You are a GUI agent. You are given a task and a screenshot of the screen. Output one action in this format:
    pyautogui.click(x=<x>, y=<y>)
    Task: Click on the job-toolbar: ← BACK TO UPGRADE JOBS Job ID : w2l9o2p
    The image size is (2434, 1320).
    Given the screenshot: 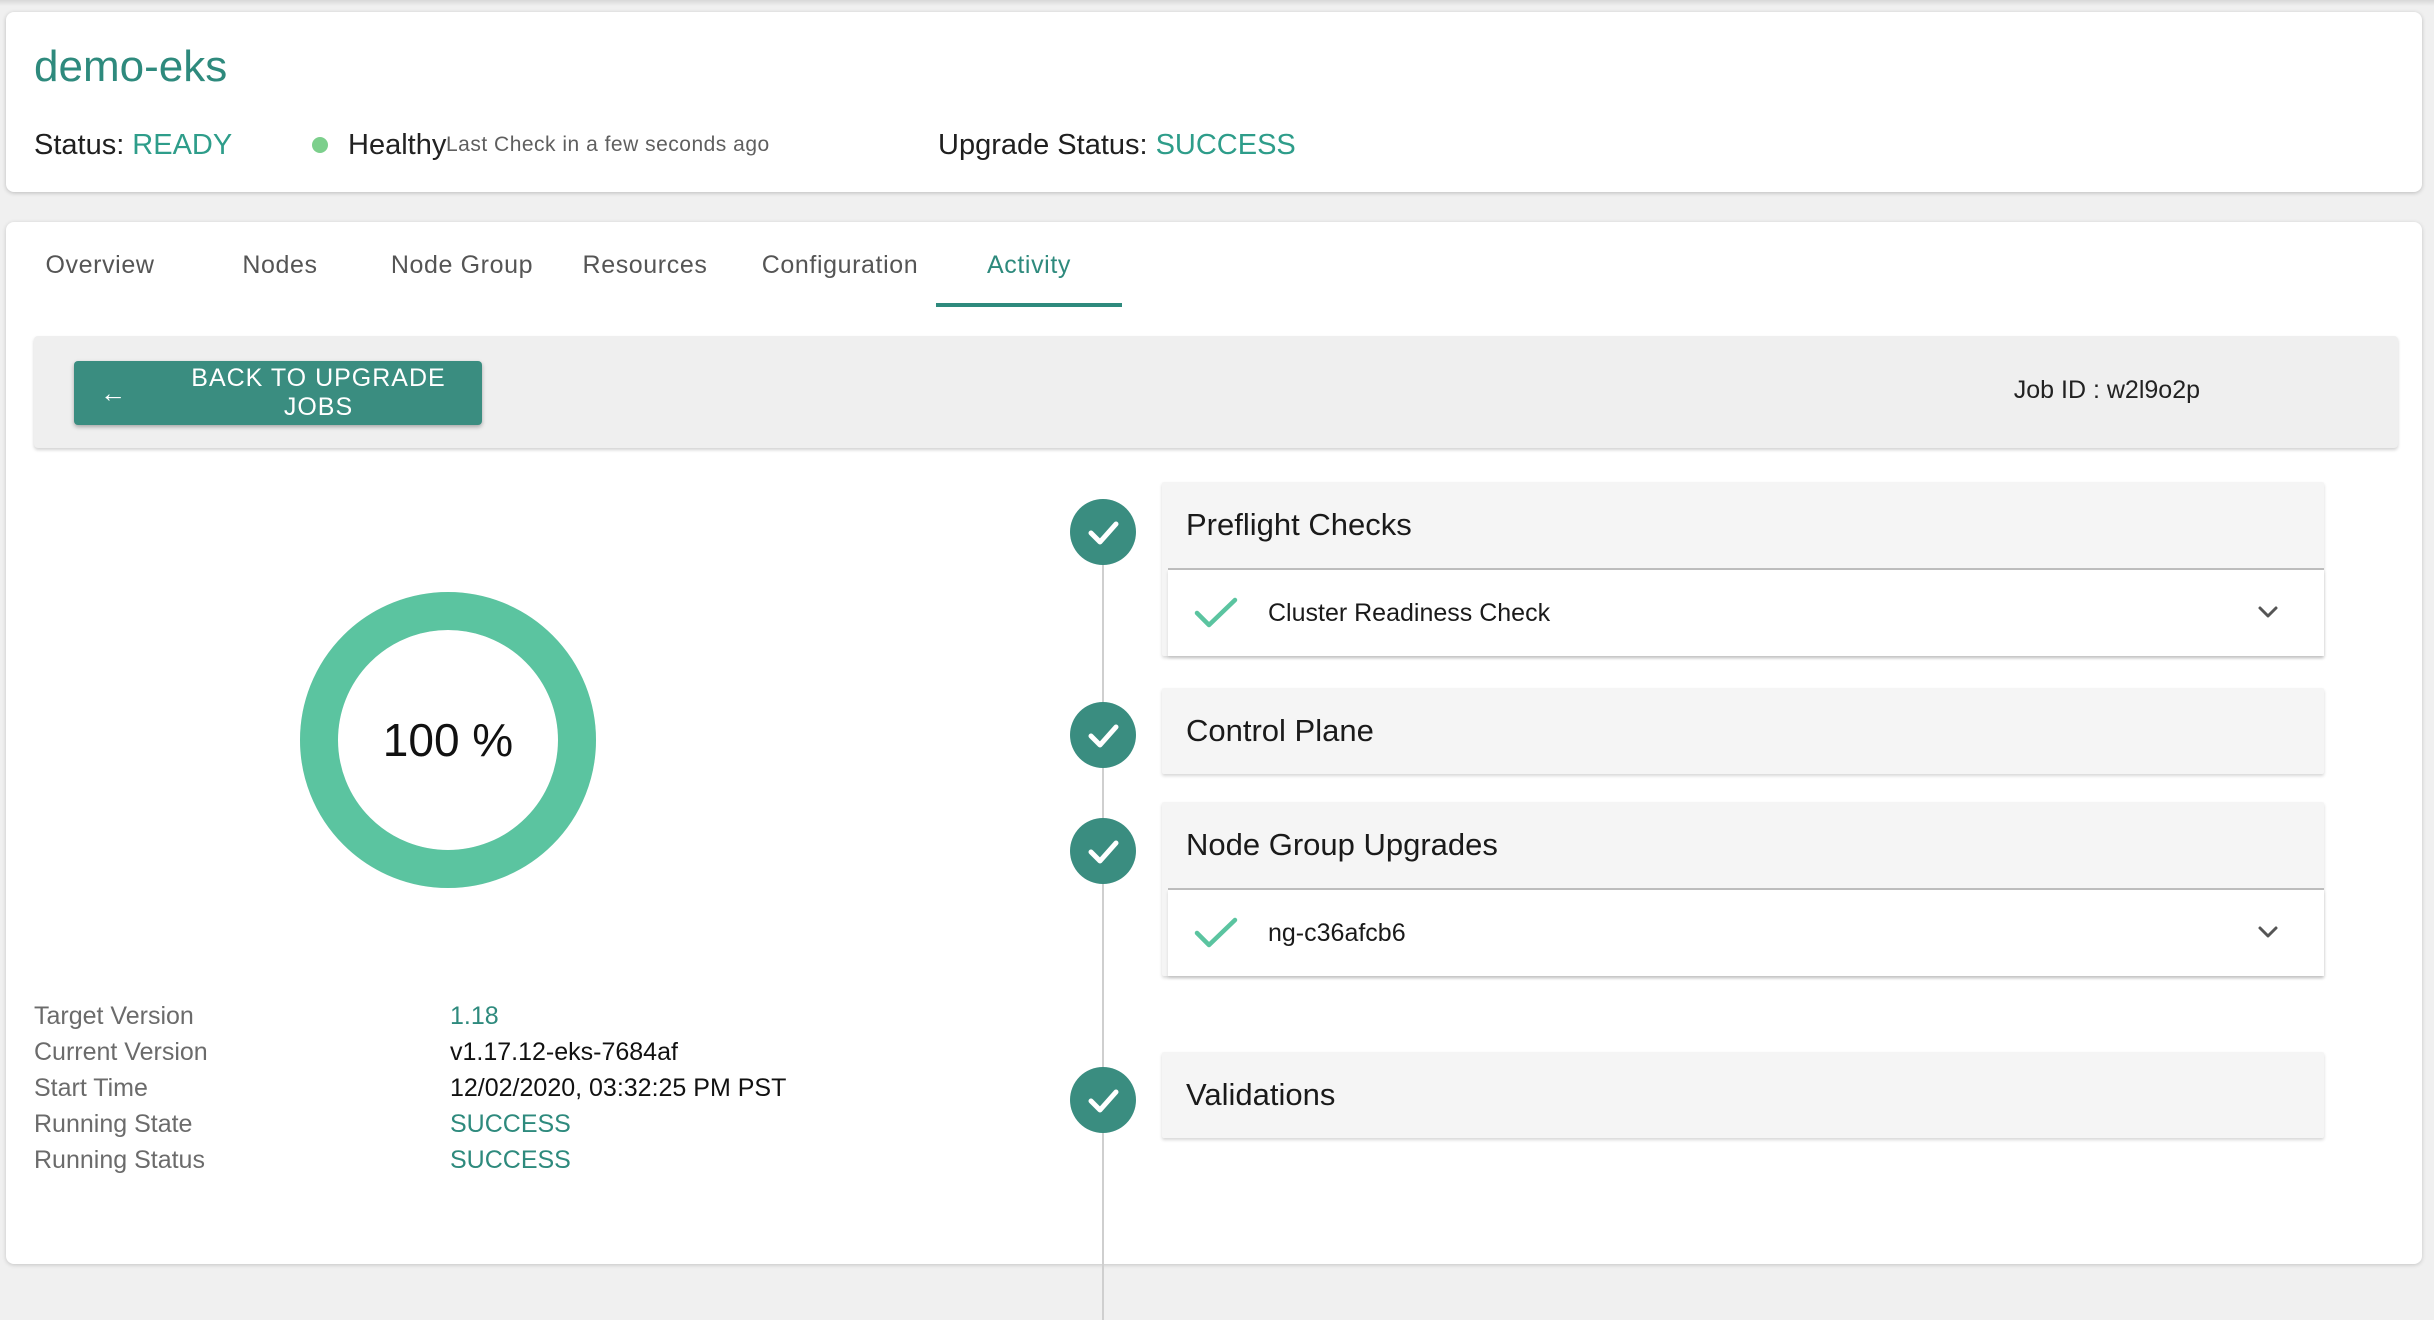 What is the action you would take?
    pyautogui.click(x=1216, y=392)
    